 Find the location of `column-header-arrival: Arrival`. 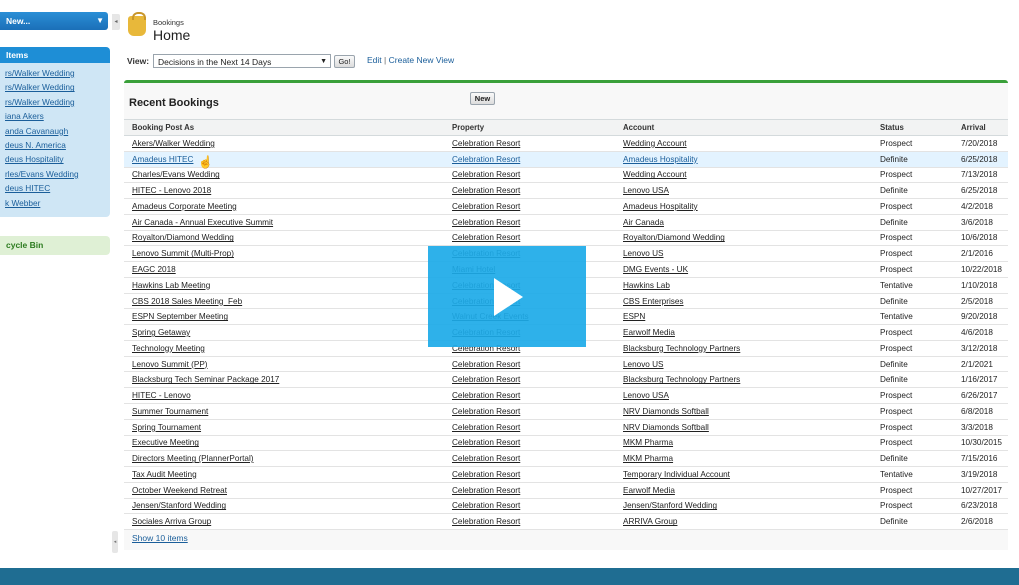

column-header-arrival: Arrival is located at coordinates (980, 127).